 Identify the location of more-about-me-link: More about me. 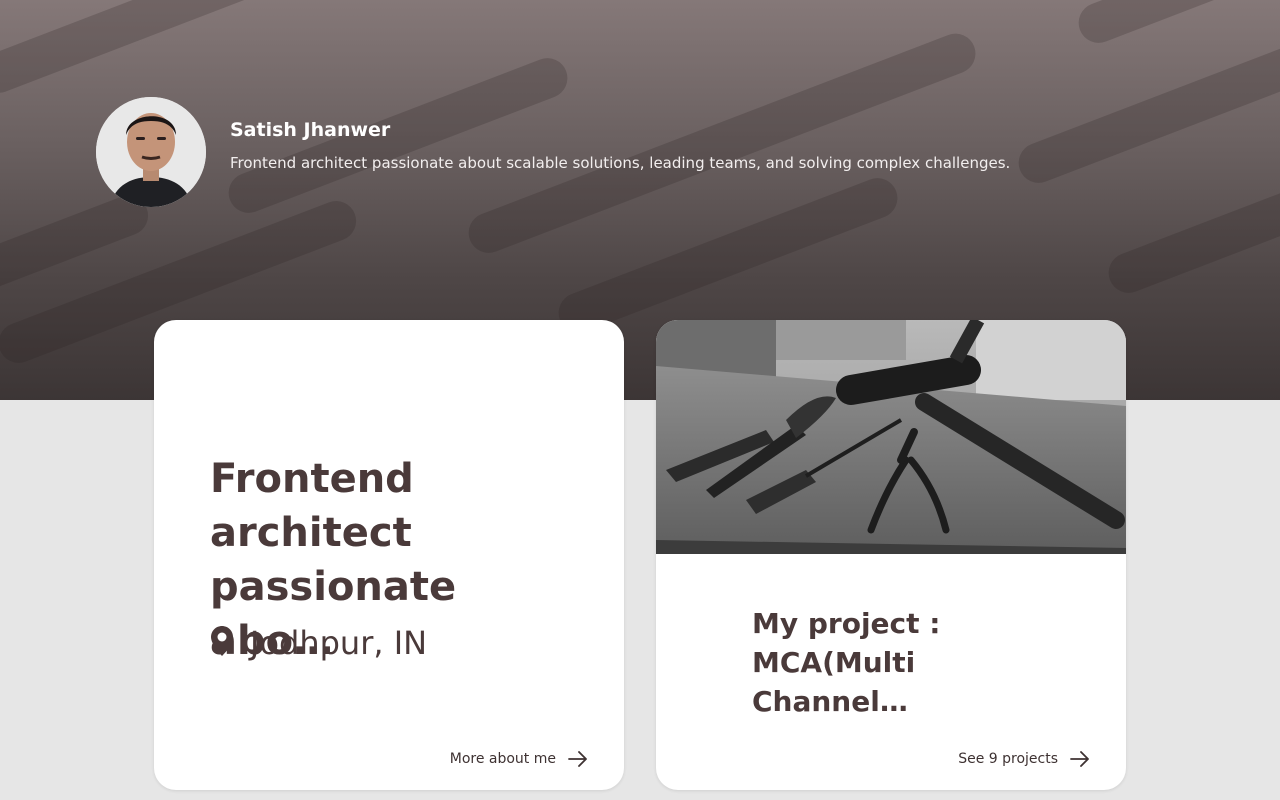
(519, 759).